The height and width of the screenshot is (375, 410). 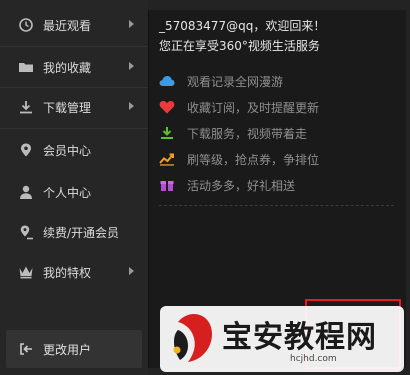 I want to click on feature-item: 下载服务，视频带着走, so click(x=279, y=133).